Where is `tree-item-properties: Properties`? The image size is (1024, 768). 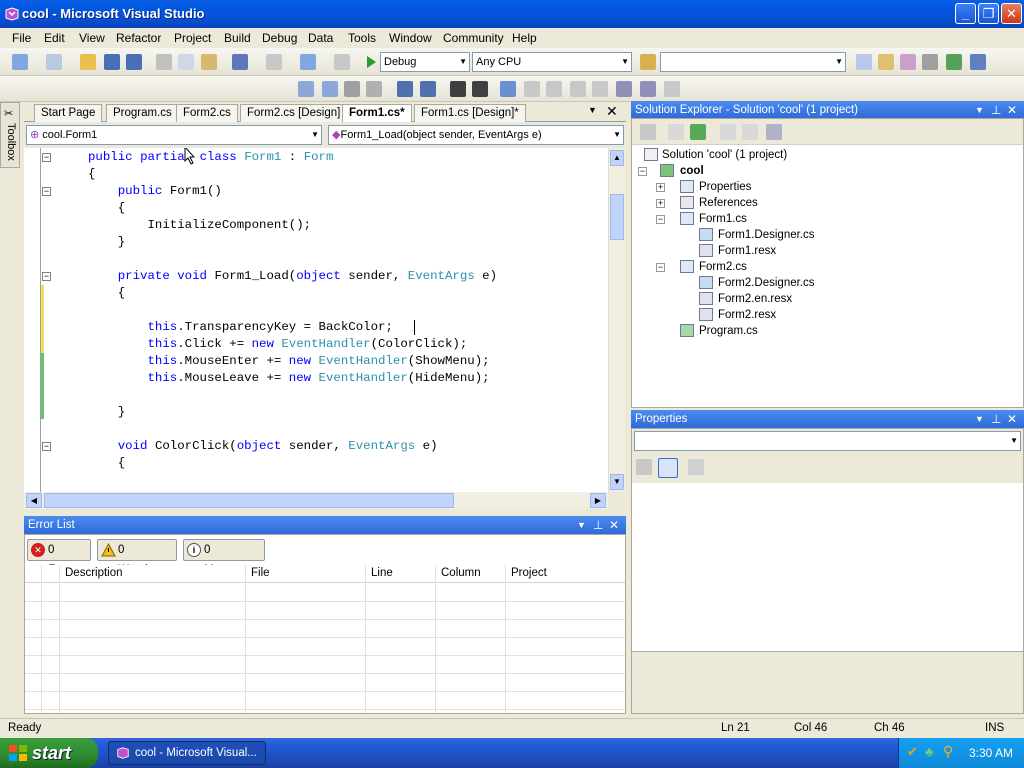
tree-item-properties: Properties is located at coordinates (725, 187).